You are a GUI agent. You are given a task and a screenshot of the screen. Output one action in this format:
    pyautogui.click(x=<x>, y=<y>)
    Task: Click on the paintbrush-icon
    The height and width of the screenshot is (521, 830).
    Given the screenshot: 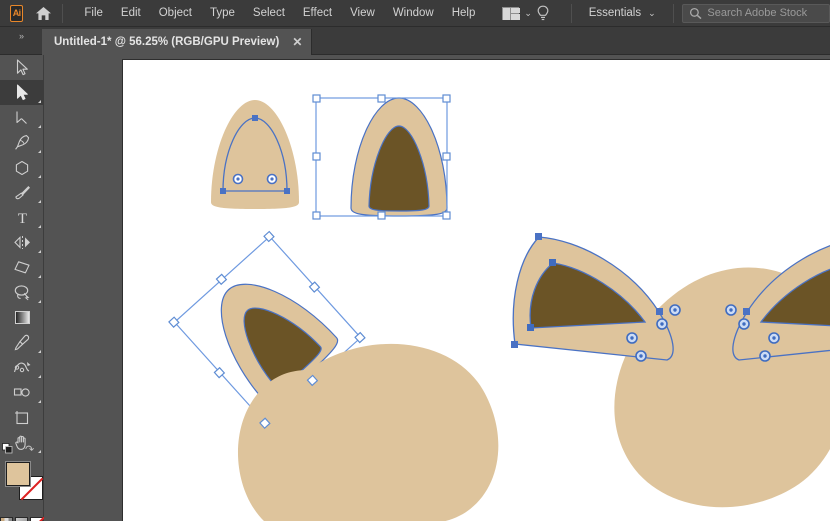 What is the action you would take?
    pyautogui.click(x=22, y=193)
    